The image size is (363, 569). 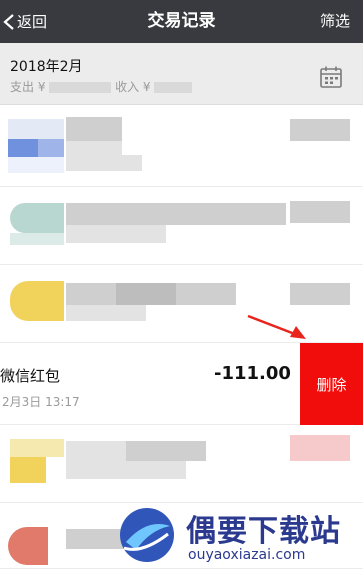 I want to click on watermark: 偶要下载站 ouyaoxiazai.com, so click(x=239, y=534).